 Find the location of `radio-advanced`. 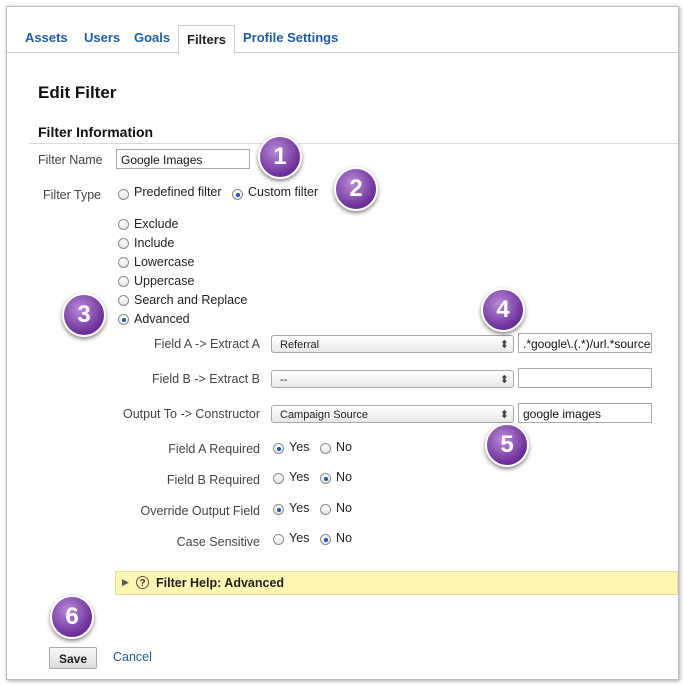

radio-advanced is located at coordinates (123, 319).